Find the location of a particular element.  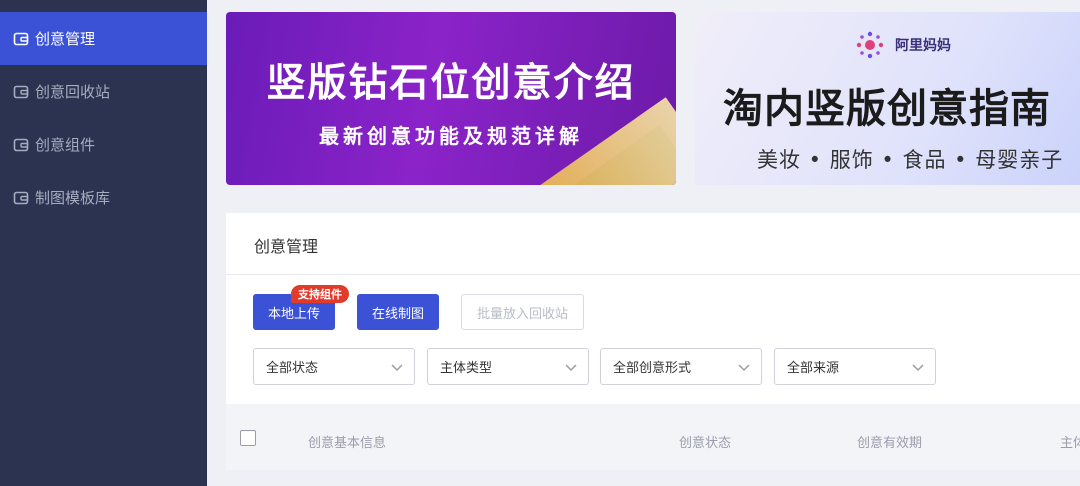

banner-subtitle: 最新创意功能及规范详解 is located at coordinates (451, 136).